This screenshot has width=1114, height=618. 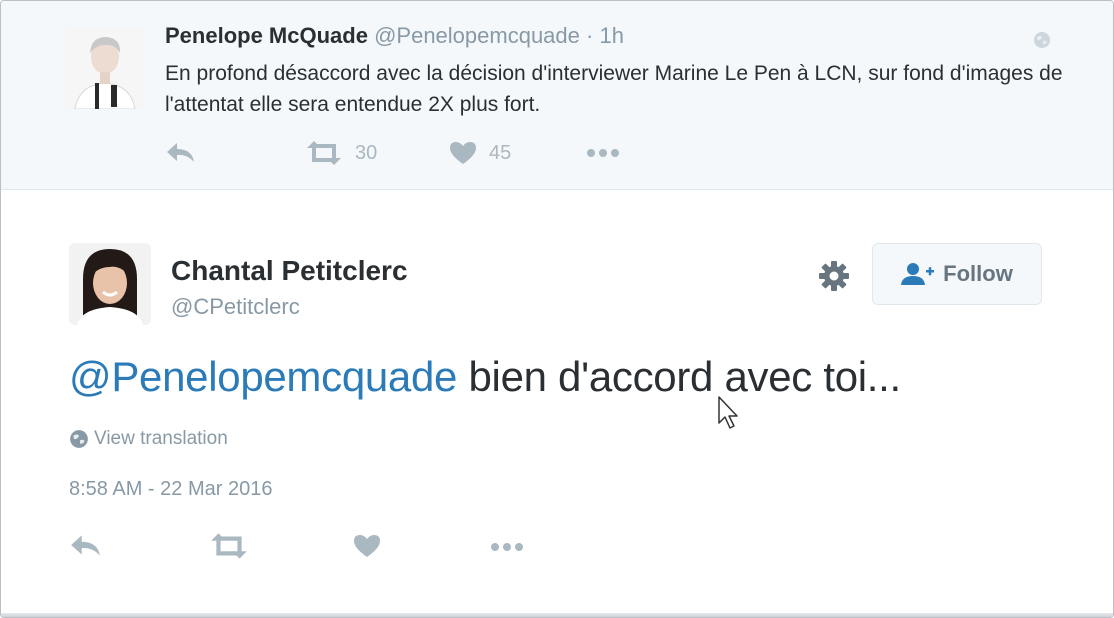 What do you see at coordinates (263, 376) in the screenshot?
I see `mention-link: @Penelopemcquade` at bounding box center [263, 376].